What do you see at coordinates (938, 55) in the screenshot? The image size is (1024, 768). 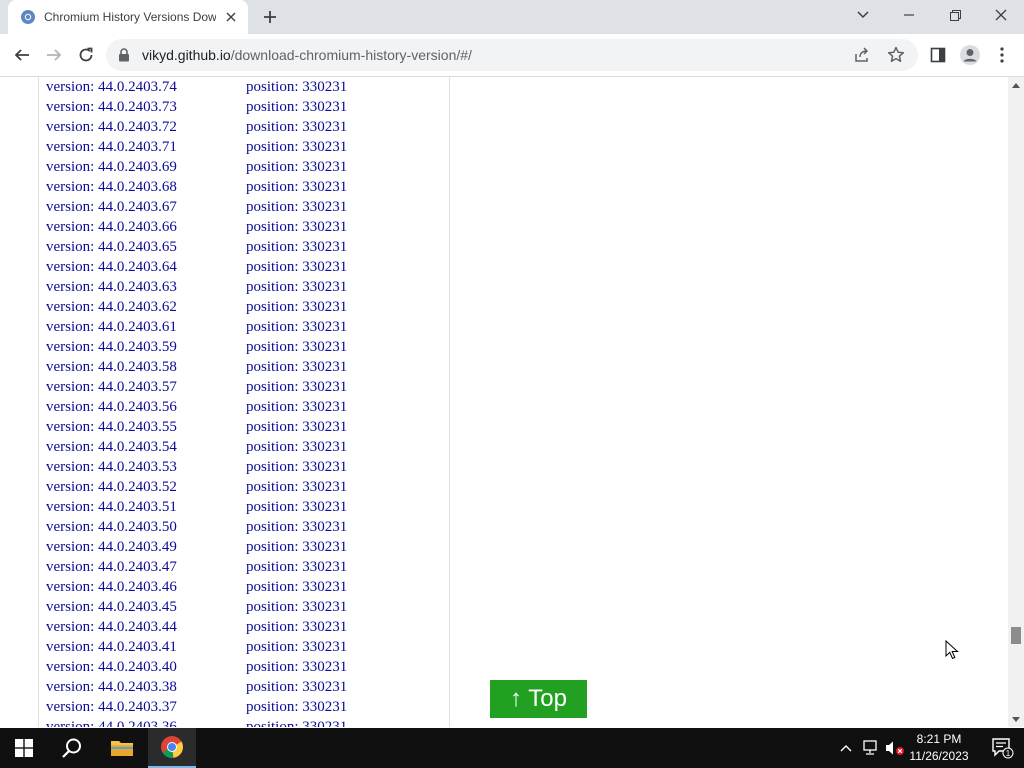 I see `side-panel-button` at bounding box center [938, 55].